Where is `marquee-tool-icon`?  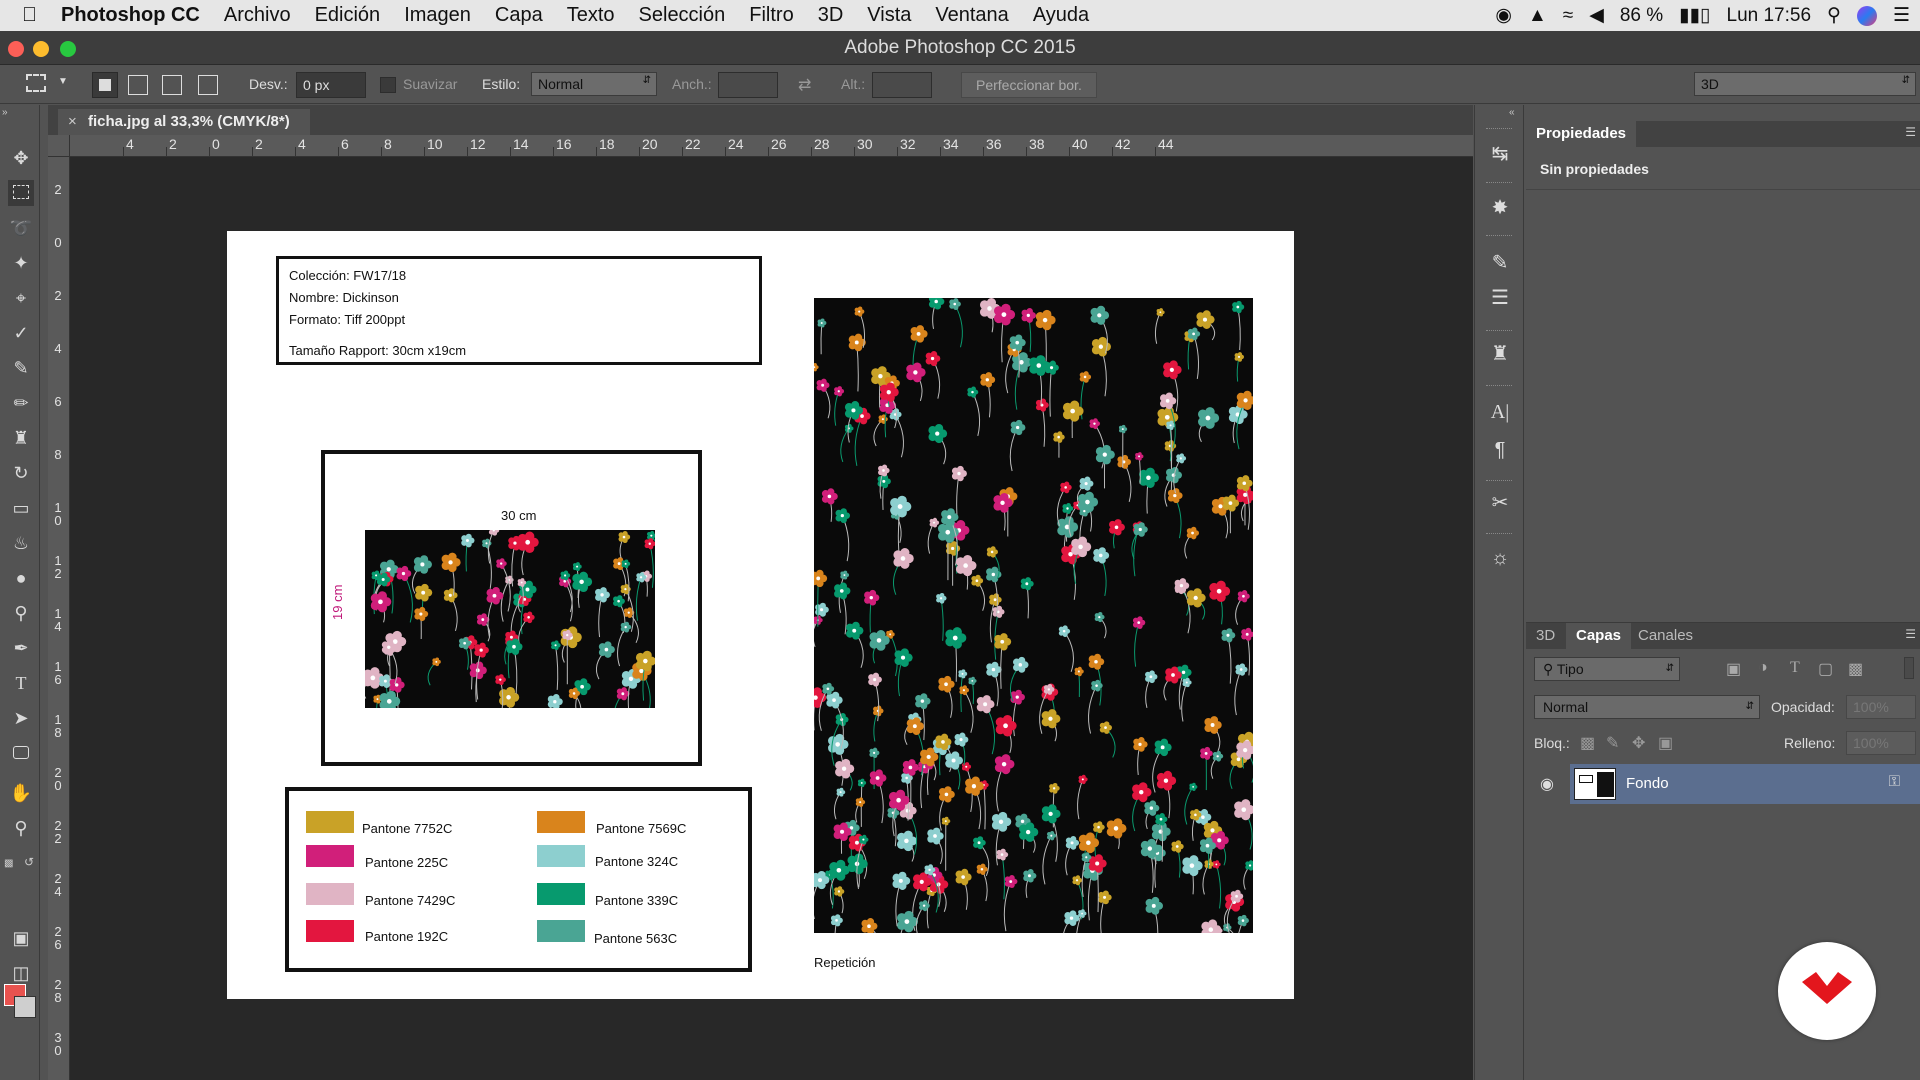 marquee-tool-icon is located at coordinates (21, 193).